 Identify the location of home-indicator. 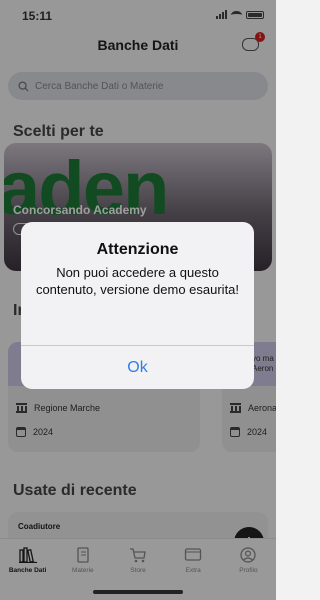
(138, 592).